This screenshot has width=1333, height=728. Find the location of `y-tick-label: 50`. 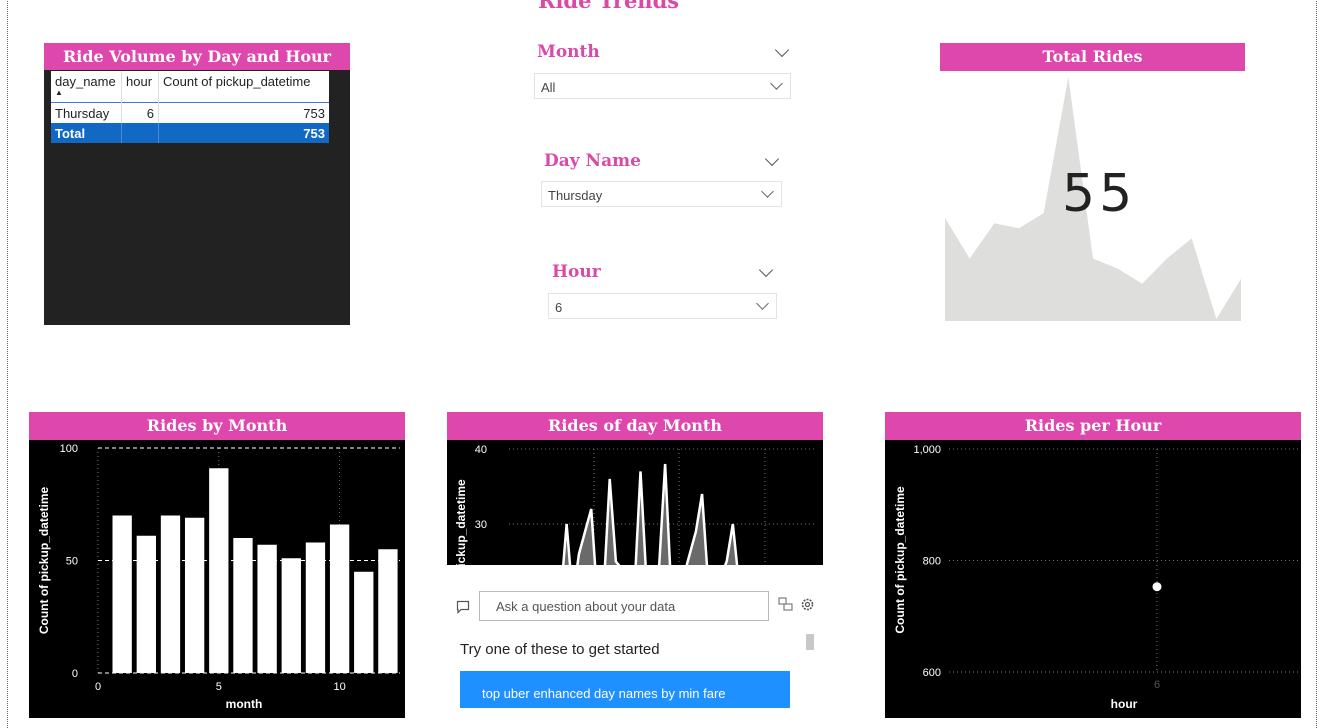

y-tick-label: 50 is located at coordinates (72, 562).